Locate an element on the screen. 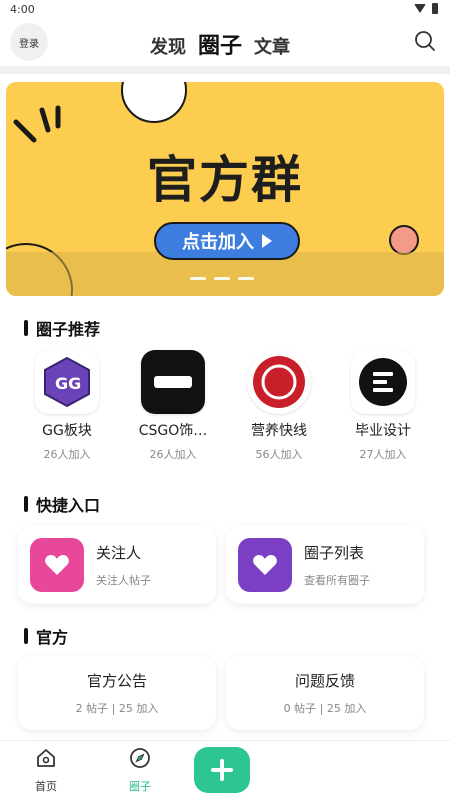 This screenshot has width=450, height=800. csgo-logo-icon is located at coordinates (173, 382).